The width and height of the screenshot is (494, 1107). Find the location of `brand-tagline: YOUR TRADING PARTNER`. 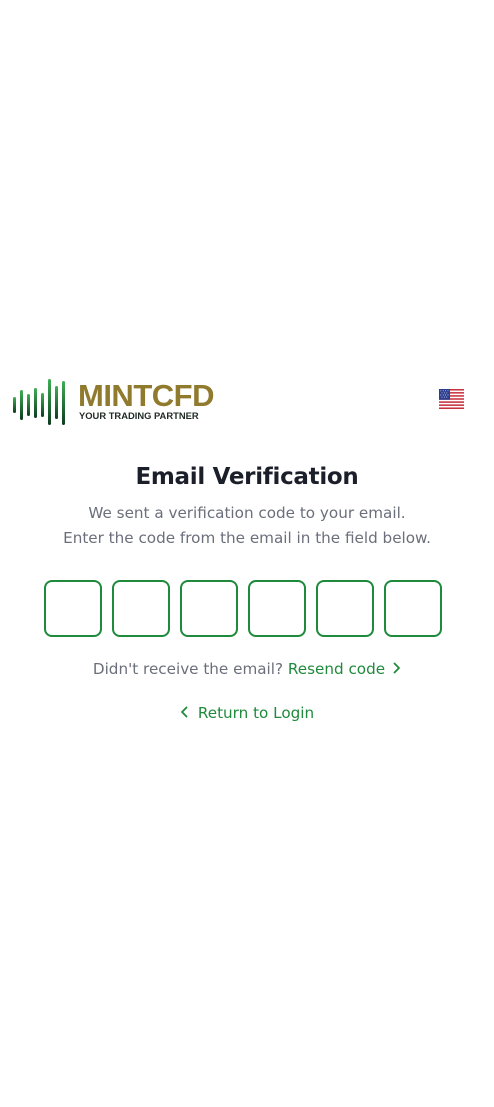

brand-tagline: YOUR TRADING PARTNER is located at coordinates (139, 415).